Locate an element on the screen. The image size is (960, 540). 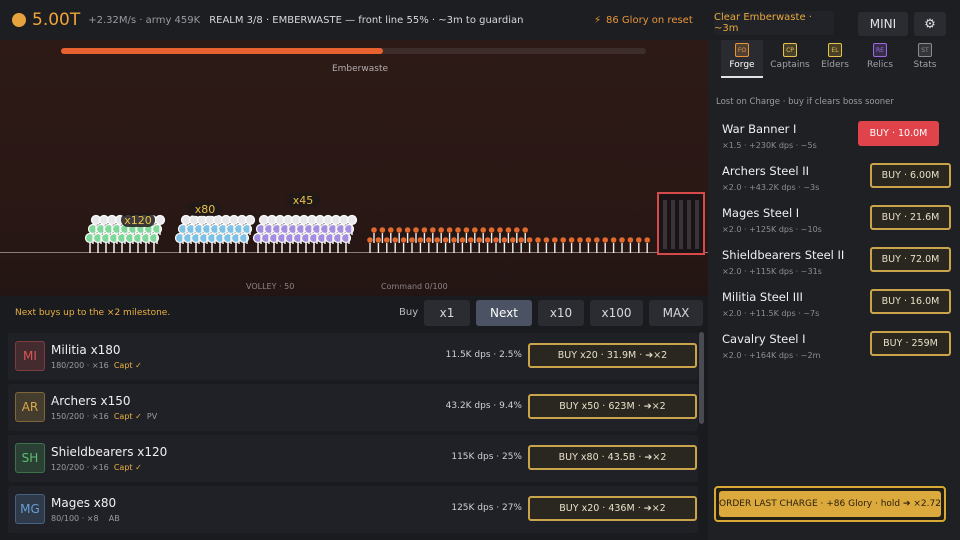
forge-icon: FO is located at coordinates (742, 50).